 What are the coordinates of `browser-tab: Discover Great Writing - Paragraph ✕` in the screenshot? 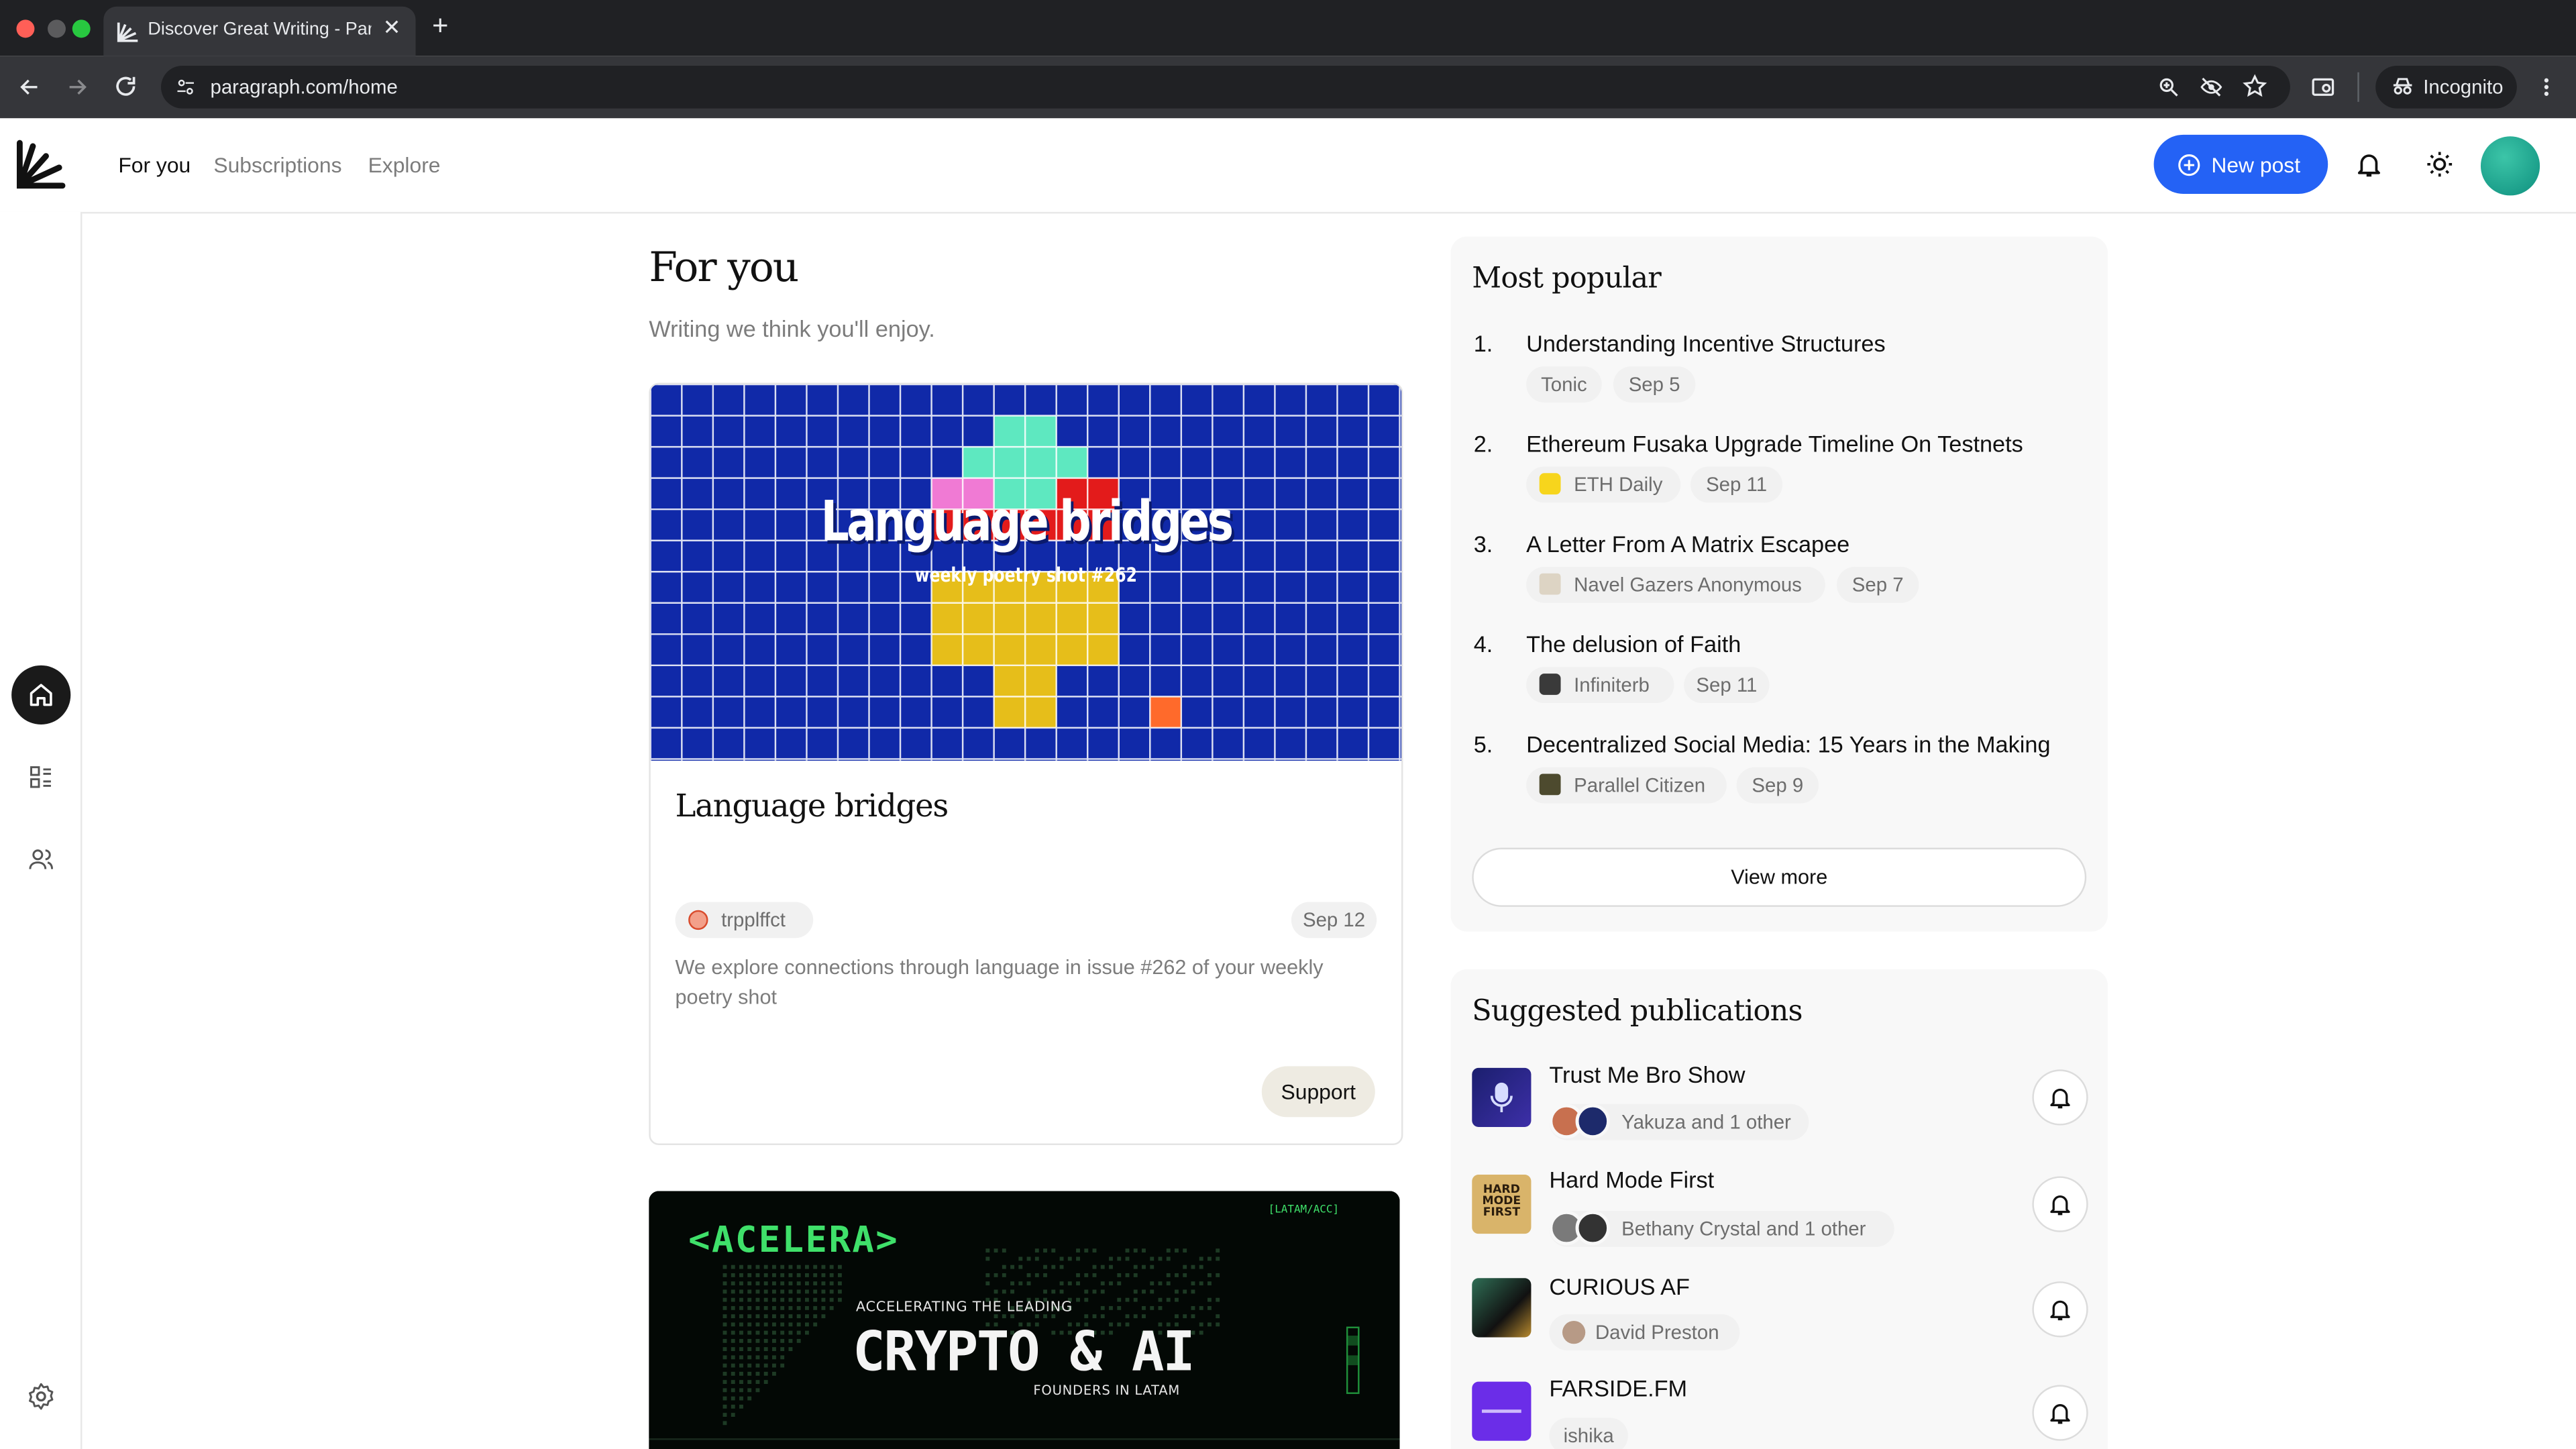 It's located at (259, 31).